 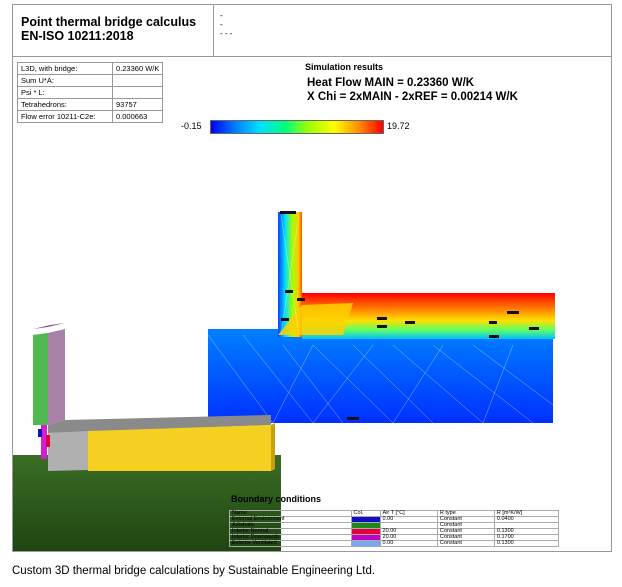 I want to click on wall-top-face, so click(x=49, y=326).